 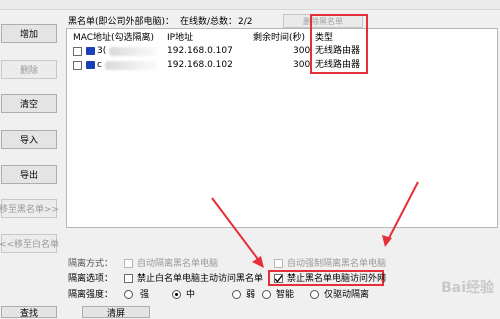 I want to click on isolation-option-label: 隔离选项：, so click(x=91, y=279).